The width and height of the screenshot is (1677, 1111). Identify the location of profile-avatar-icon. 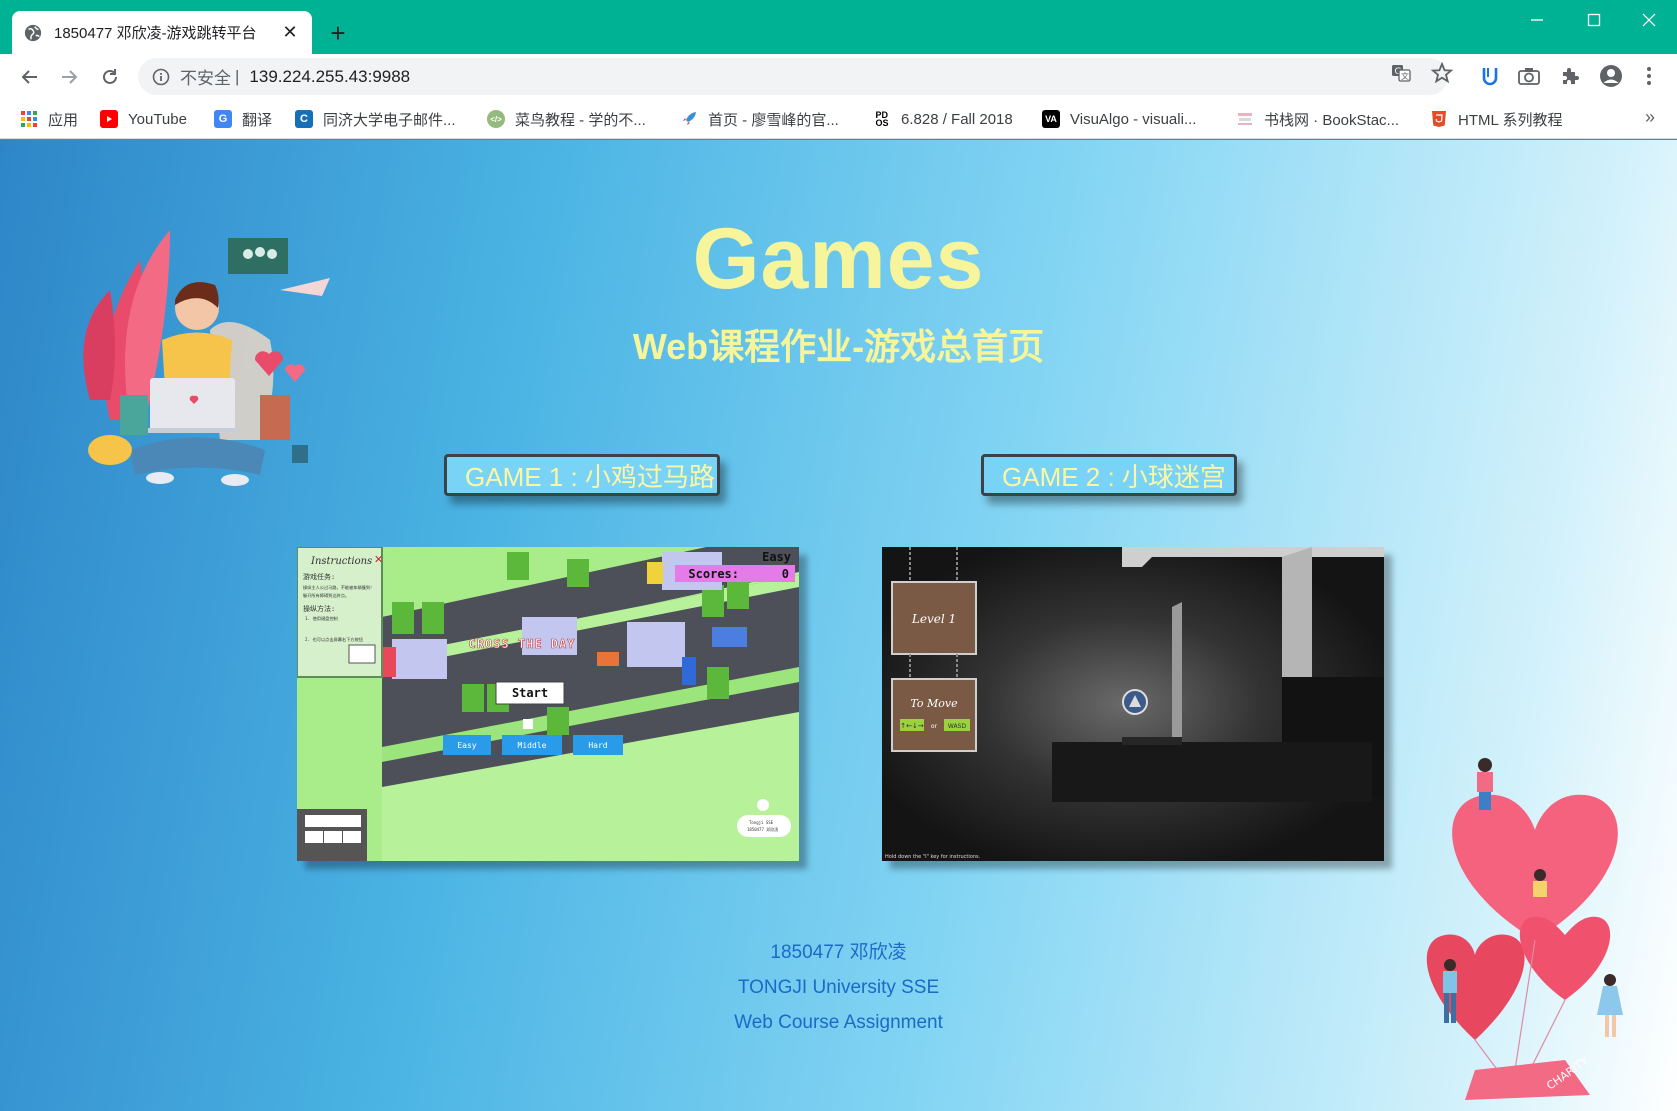
(1611, 76).